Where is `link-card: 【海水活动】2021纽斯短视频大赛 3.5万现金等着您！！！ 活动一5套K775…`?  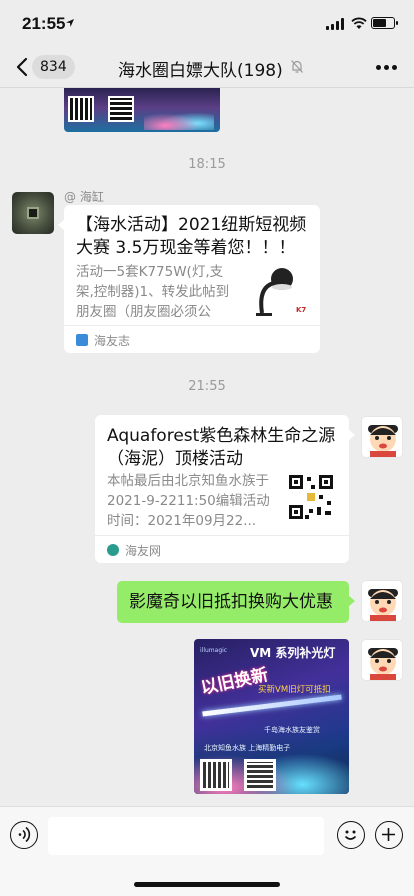 link-card: 【海水活动】2021纽斯短视频大赛 3.5万现金等着您！！！ 活动一5套K775… is located at coordinates (189, 279).